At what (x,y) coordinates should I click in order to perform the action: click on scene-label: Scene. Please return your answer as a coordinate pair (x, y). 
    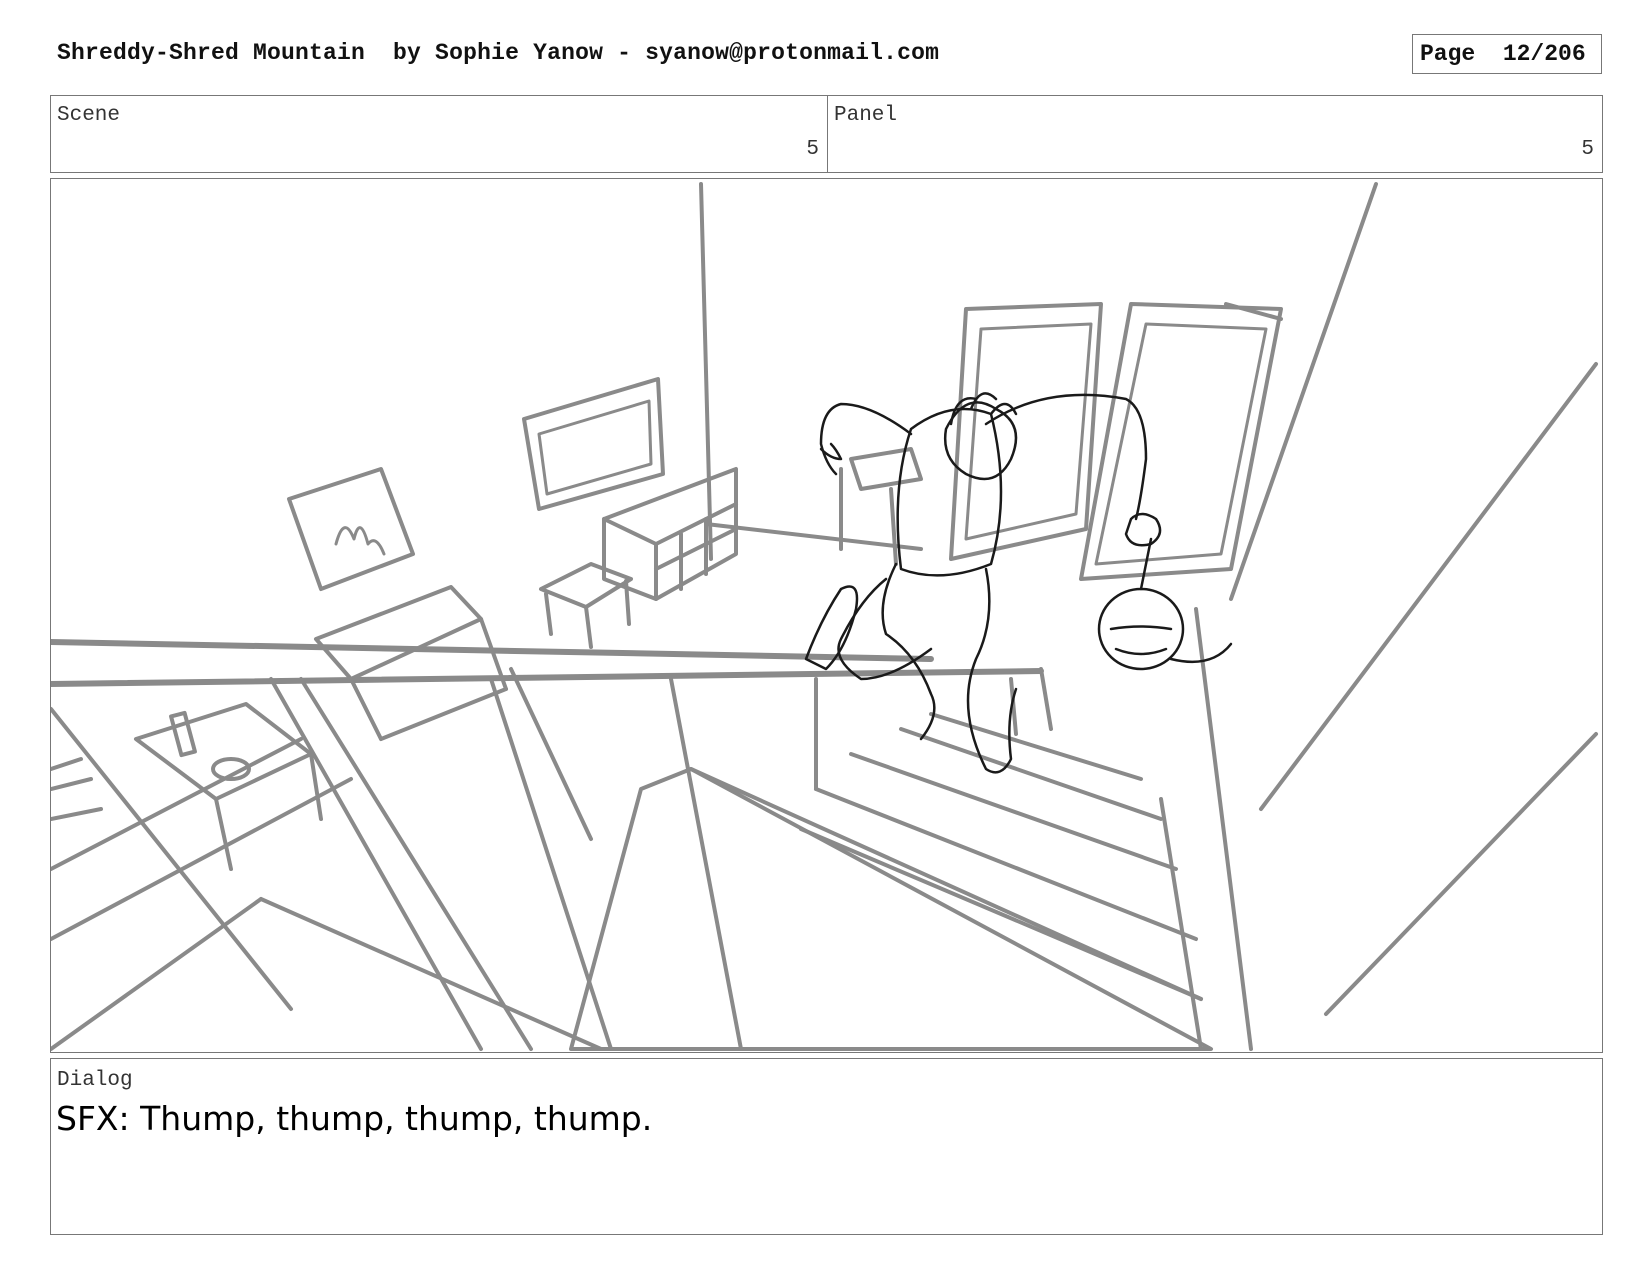
    Looking at the image, I should click on (89, 115).